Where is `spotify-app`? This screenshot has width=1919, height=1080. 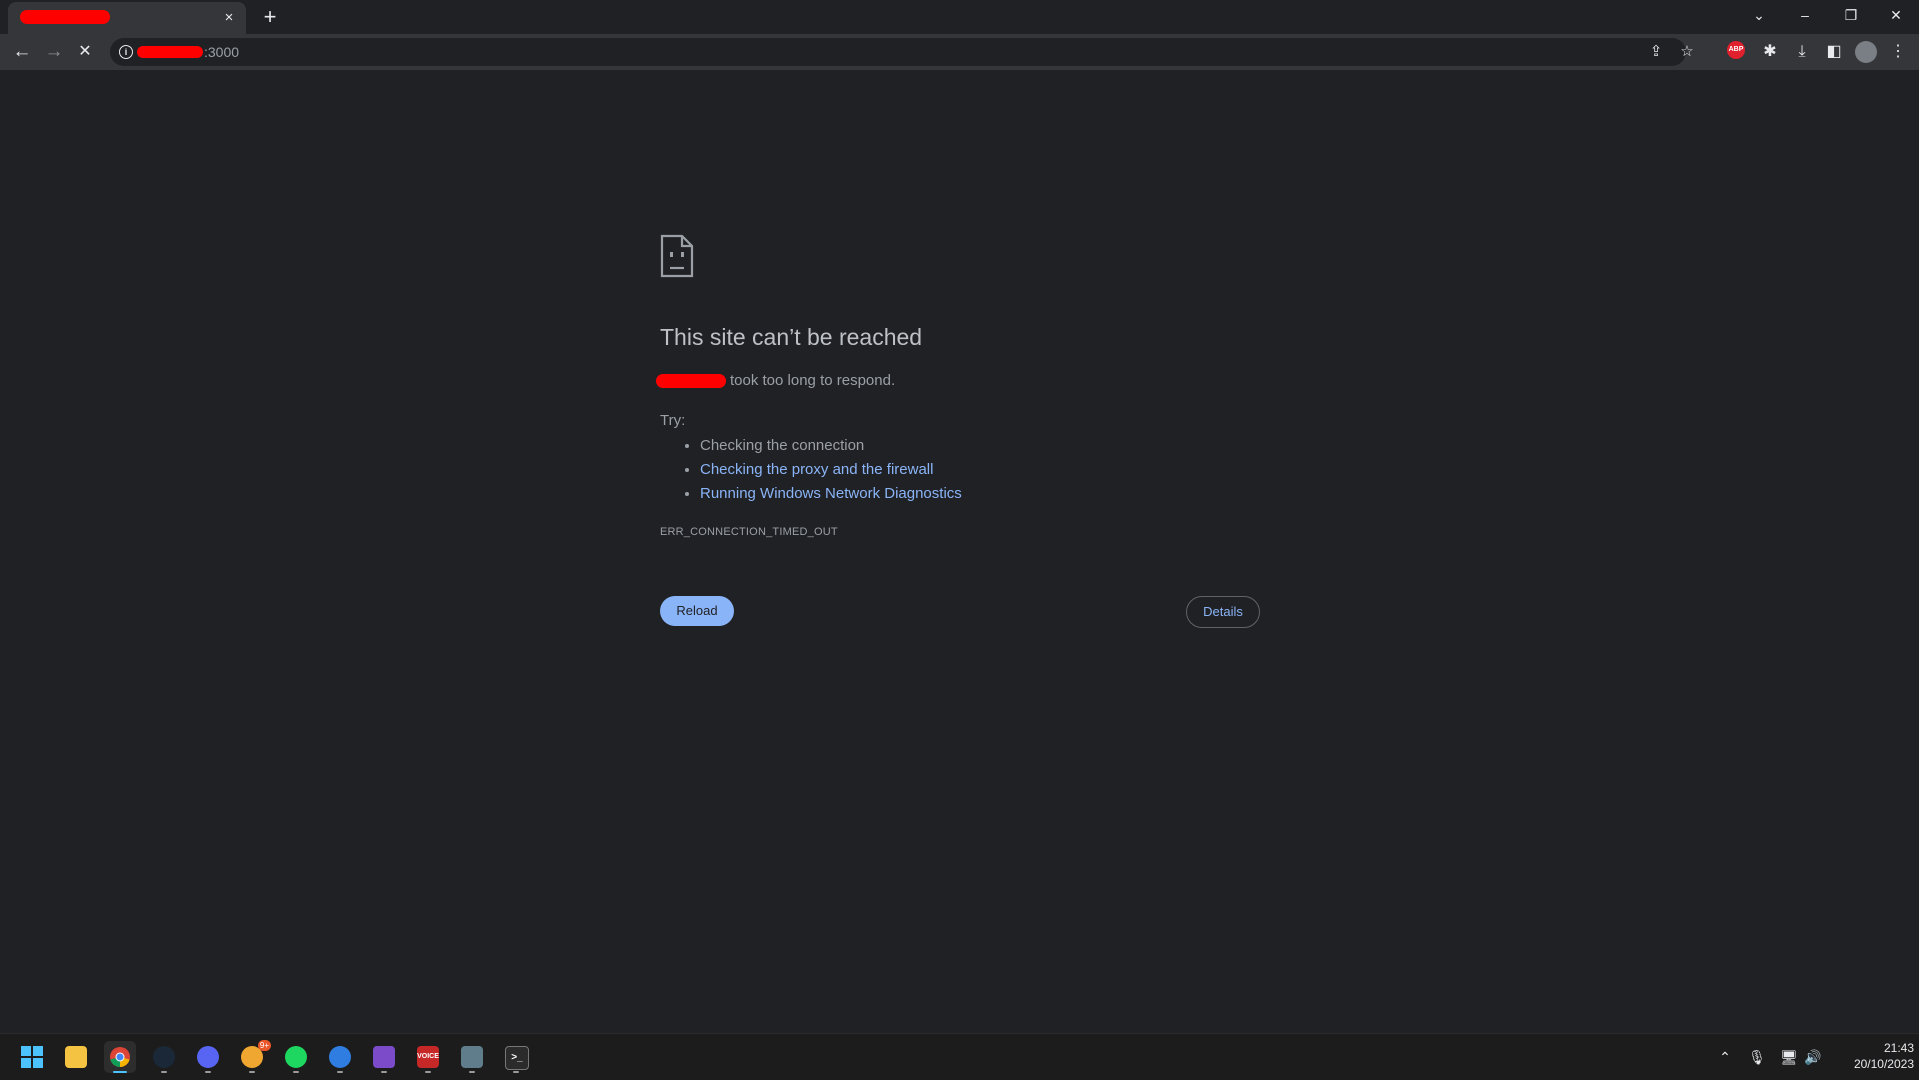
spotify-app is located at coordinates (296, 1057).